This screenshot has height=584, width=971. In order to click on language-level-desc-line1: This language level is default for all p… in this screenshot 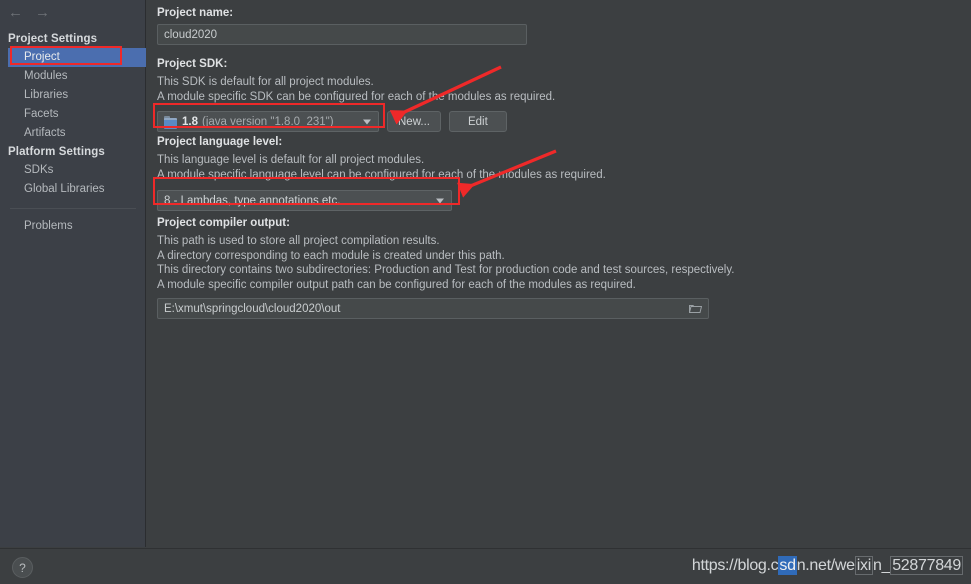, I will do `click(291, 160)`.